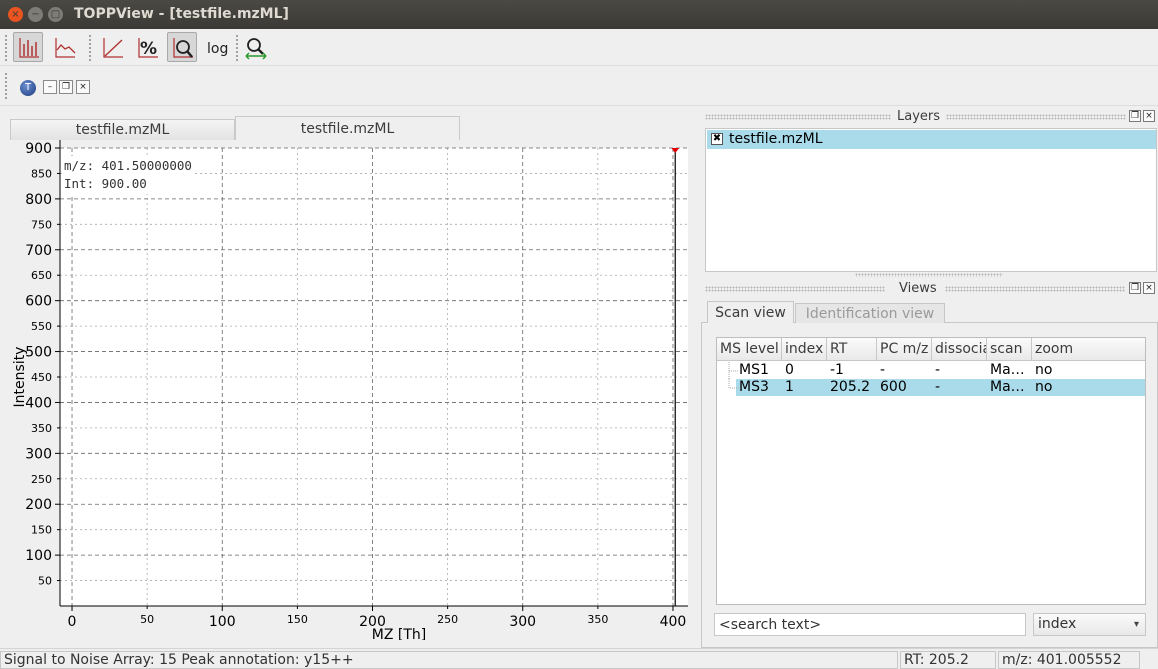 The height and width of the screenshot is (669, 1158). I want to click on y-tick-label-minor: 550, so click(41, 326).